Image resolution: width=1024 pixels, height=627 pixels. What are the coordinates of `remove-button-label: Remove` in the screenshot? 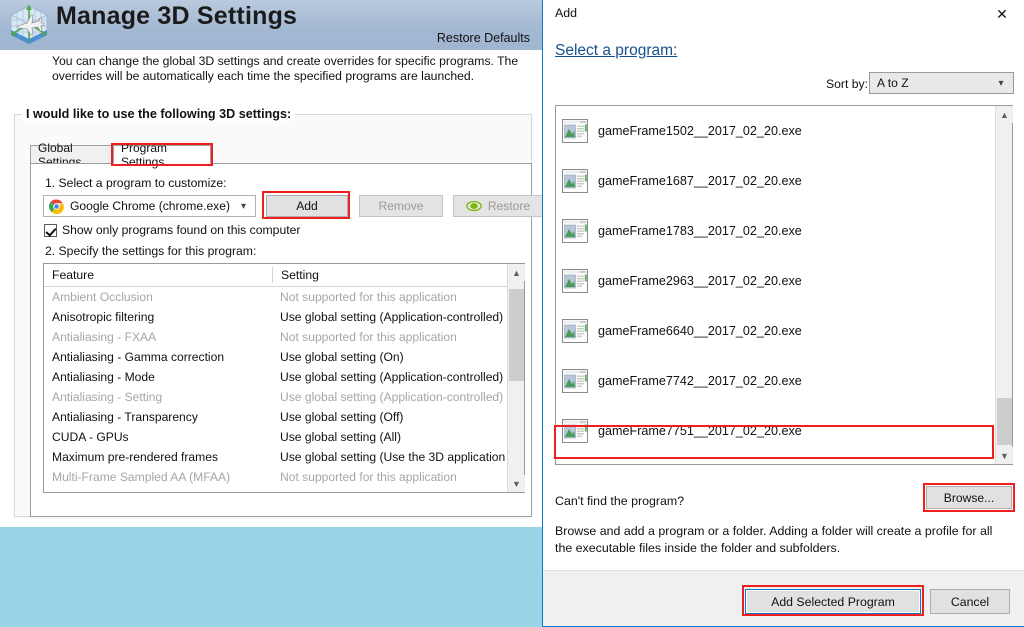 It's located at (401, 206).